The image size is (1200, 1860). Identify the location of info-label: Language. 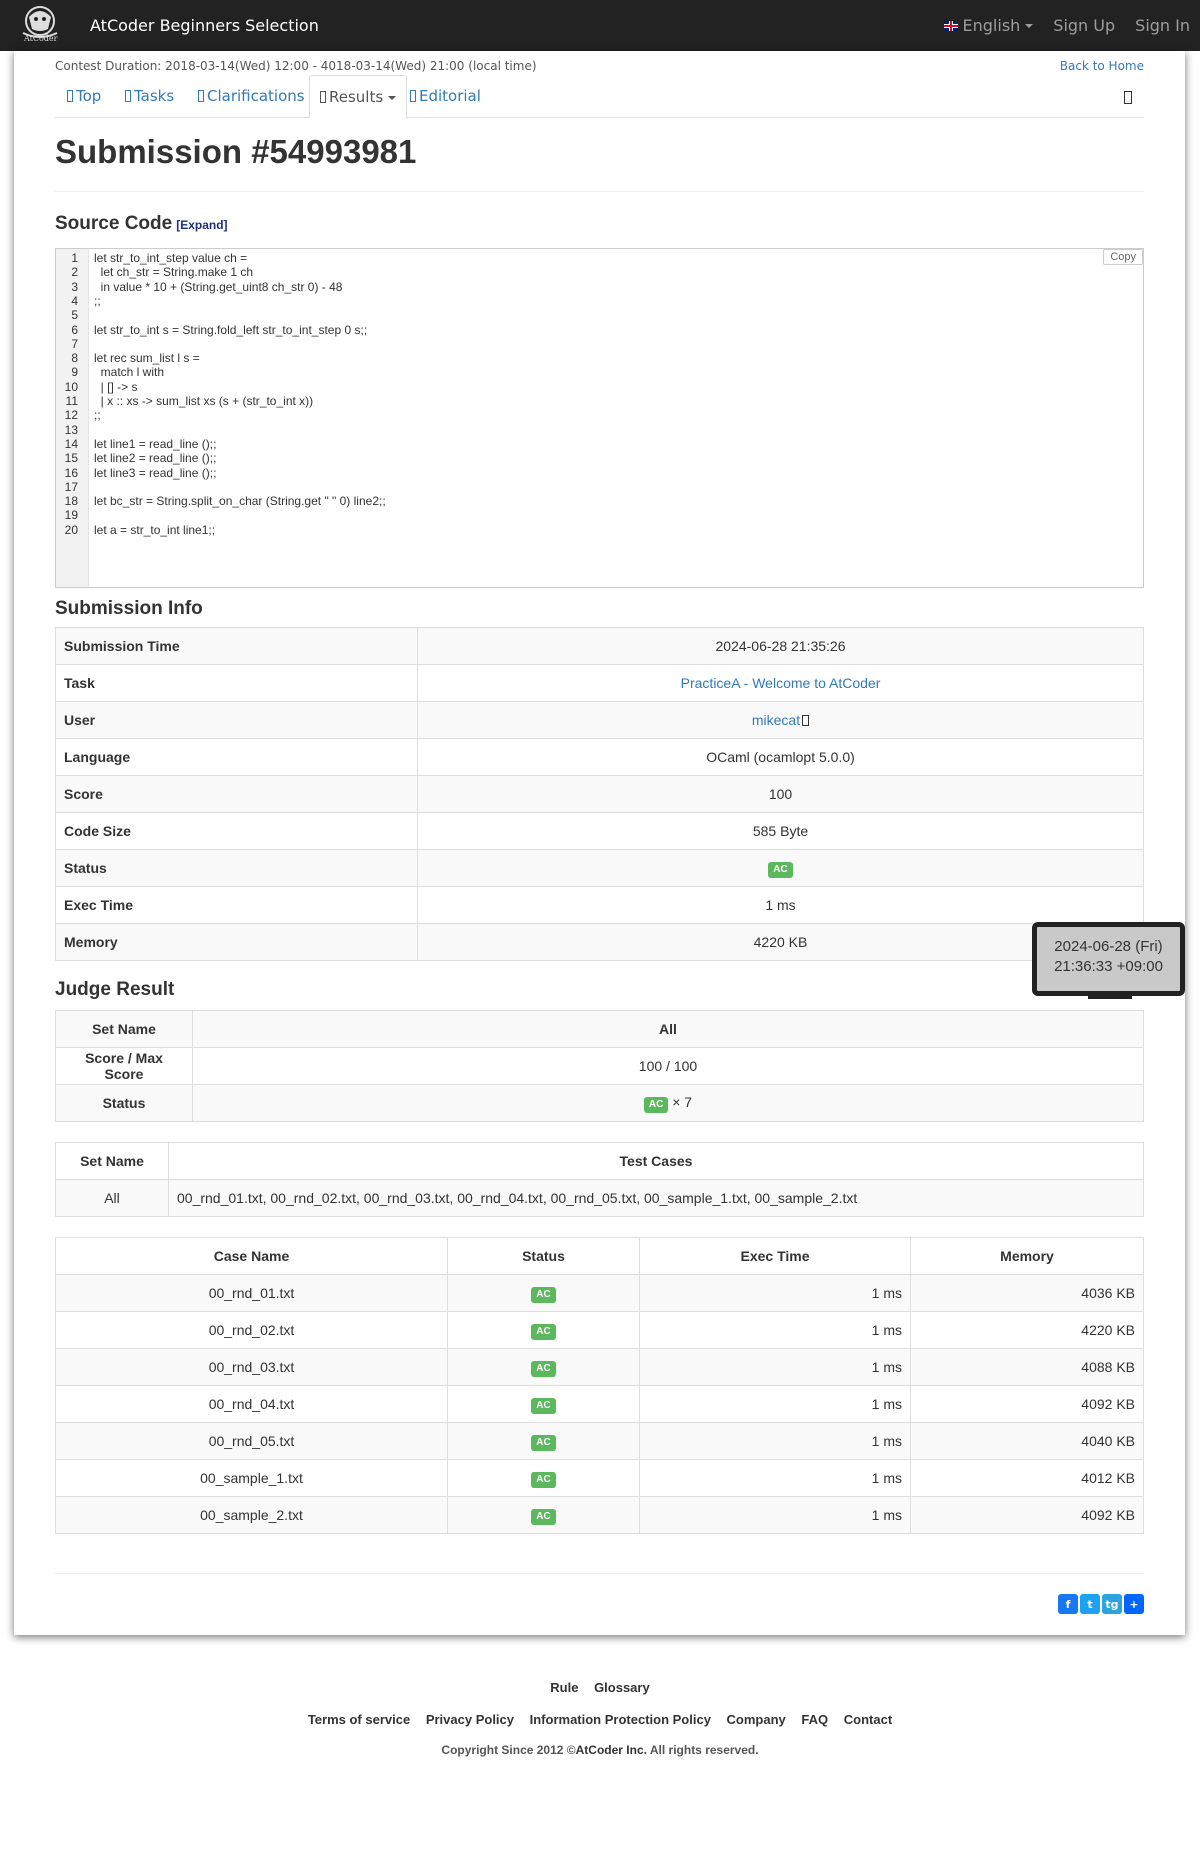
(236, 757).